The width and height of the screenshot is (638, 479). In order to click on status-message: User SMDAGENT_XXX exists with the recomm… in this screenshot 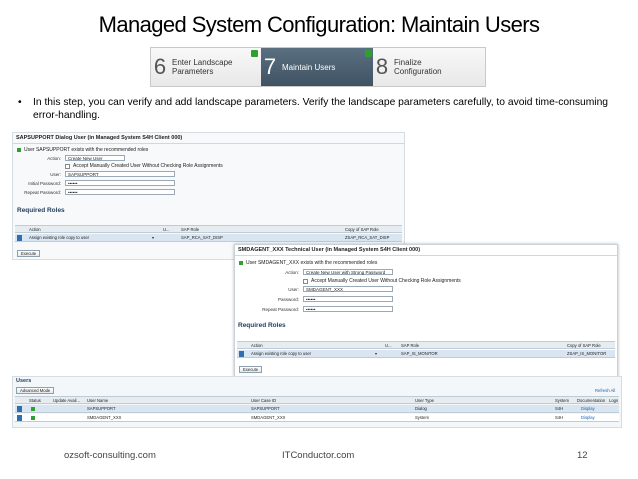, I will do `click(308, 263)`.